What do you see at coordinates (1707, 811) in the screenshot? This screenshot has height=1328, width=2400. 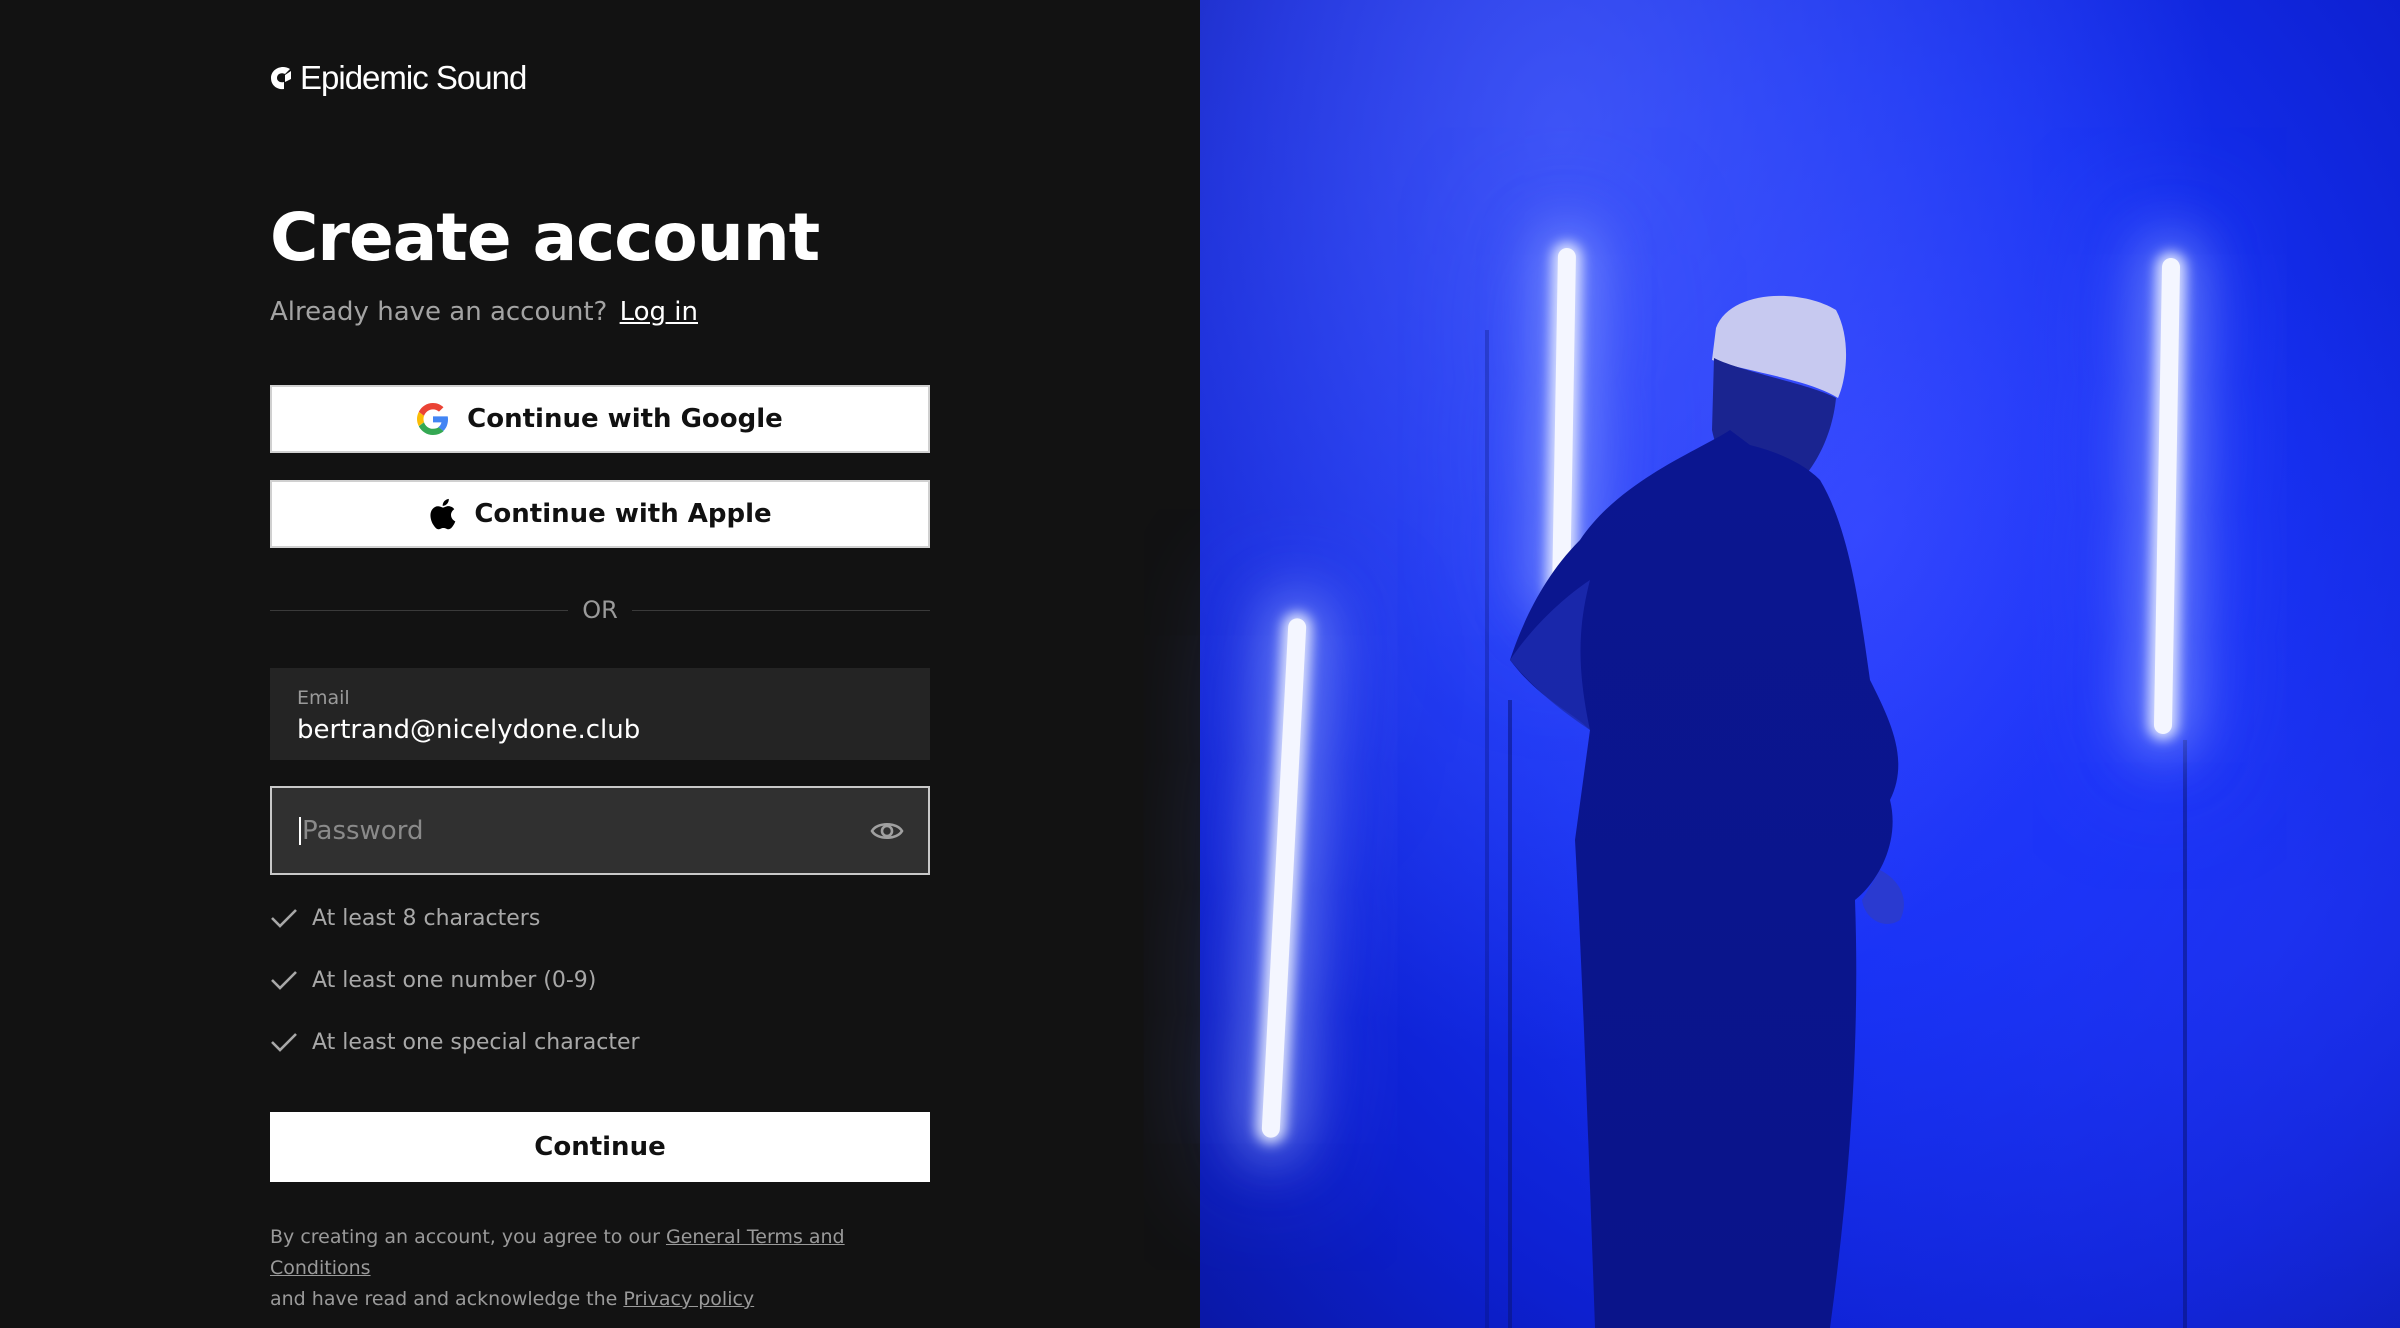 I see `performer-silhouette` at bounding box center [1707, 811].